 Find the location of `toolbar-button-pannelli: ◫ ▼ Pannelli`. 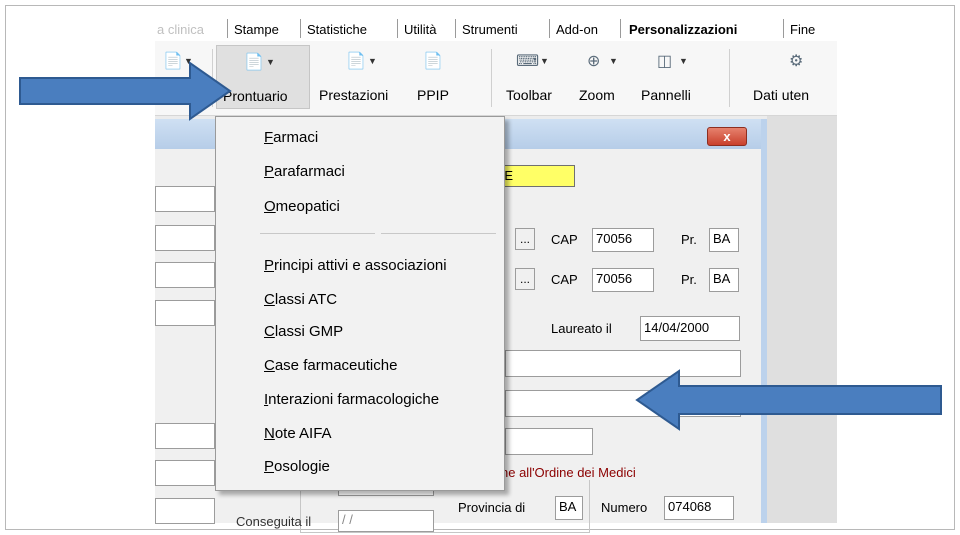

toolbar-button-pannelli: ◫ ▼ Pannelli is located at coordinates (673, 77).